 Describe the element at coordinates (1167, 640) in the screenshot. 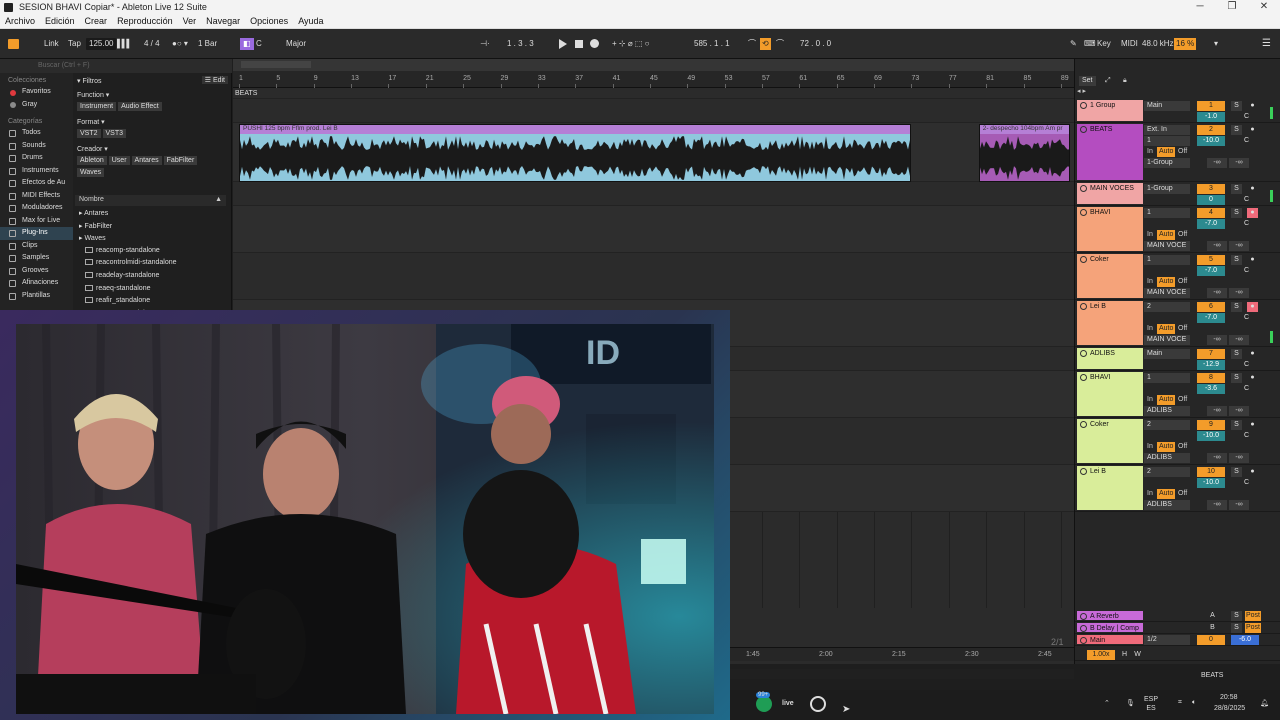

I see `master-output-select: 1/2` at that location.